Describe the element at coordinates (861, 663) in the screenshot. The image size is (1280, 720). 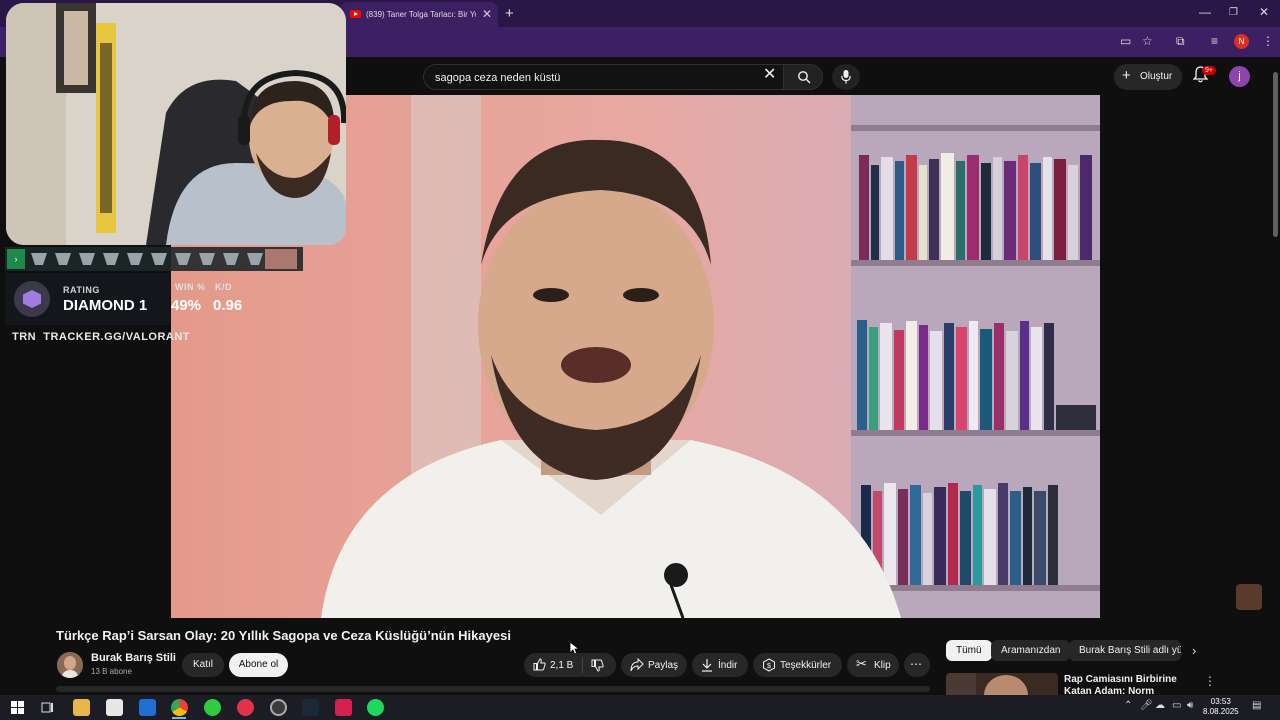
I see `scissors-icon: ✂` at that location.